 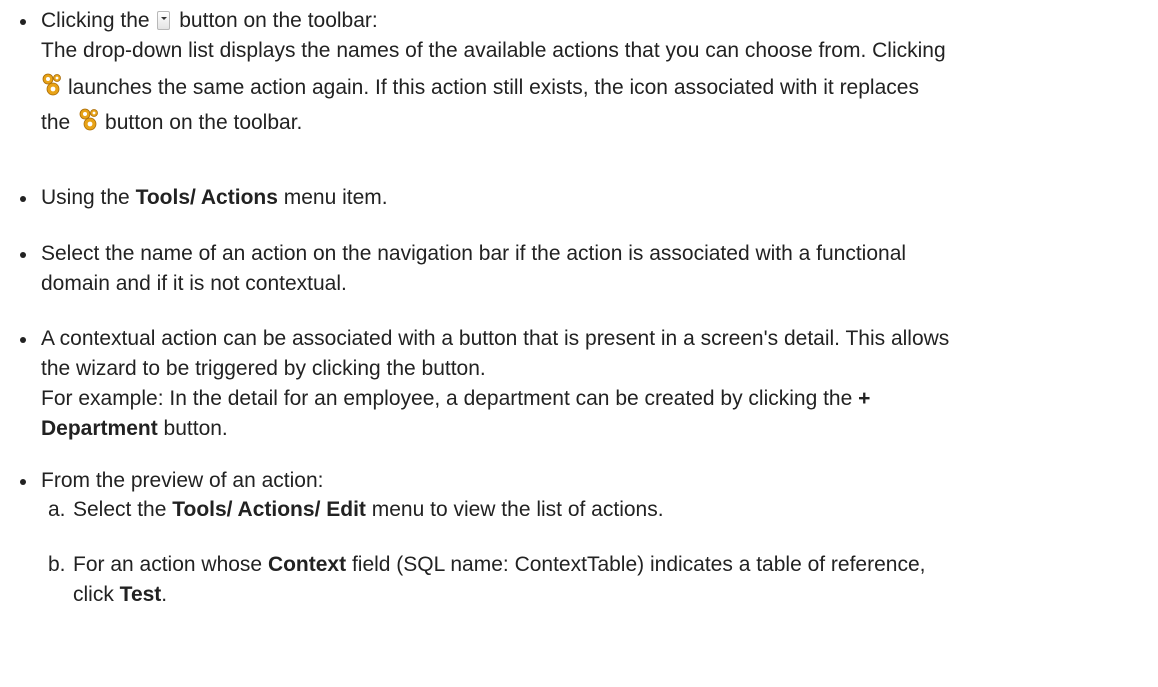 What do you see at coordinates (57, 564) in the screenshot?
I see `step-label: b.` at bounding box center [57, 564].